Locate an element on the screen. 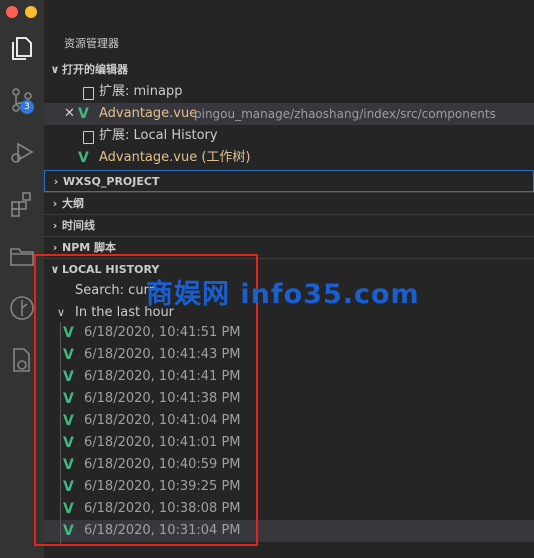 The height and width of the screenshot is (558, 534). section-outline: › 大纲 is located at coordinates (289, 203).